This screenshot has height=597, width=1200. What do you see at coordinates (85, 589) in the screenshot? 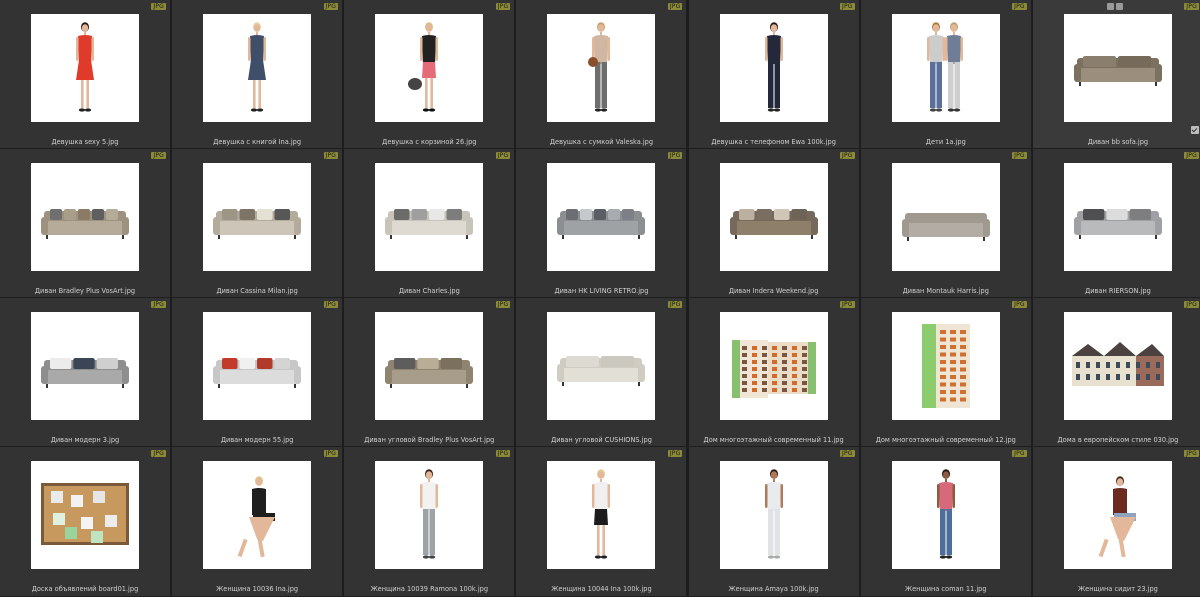
I see `file-name-label: Доска объявлений board01.jpg` at bounding box center [85, 589].